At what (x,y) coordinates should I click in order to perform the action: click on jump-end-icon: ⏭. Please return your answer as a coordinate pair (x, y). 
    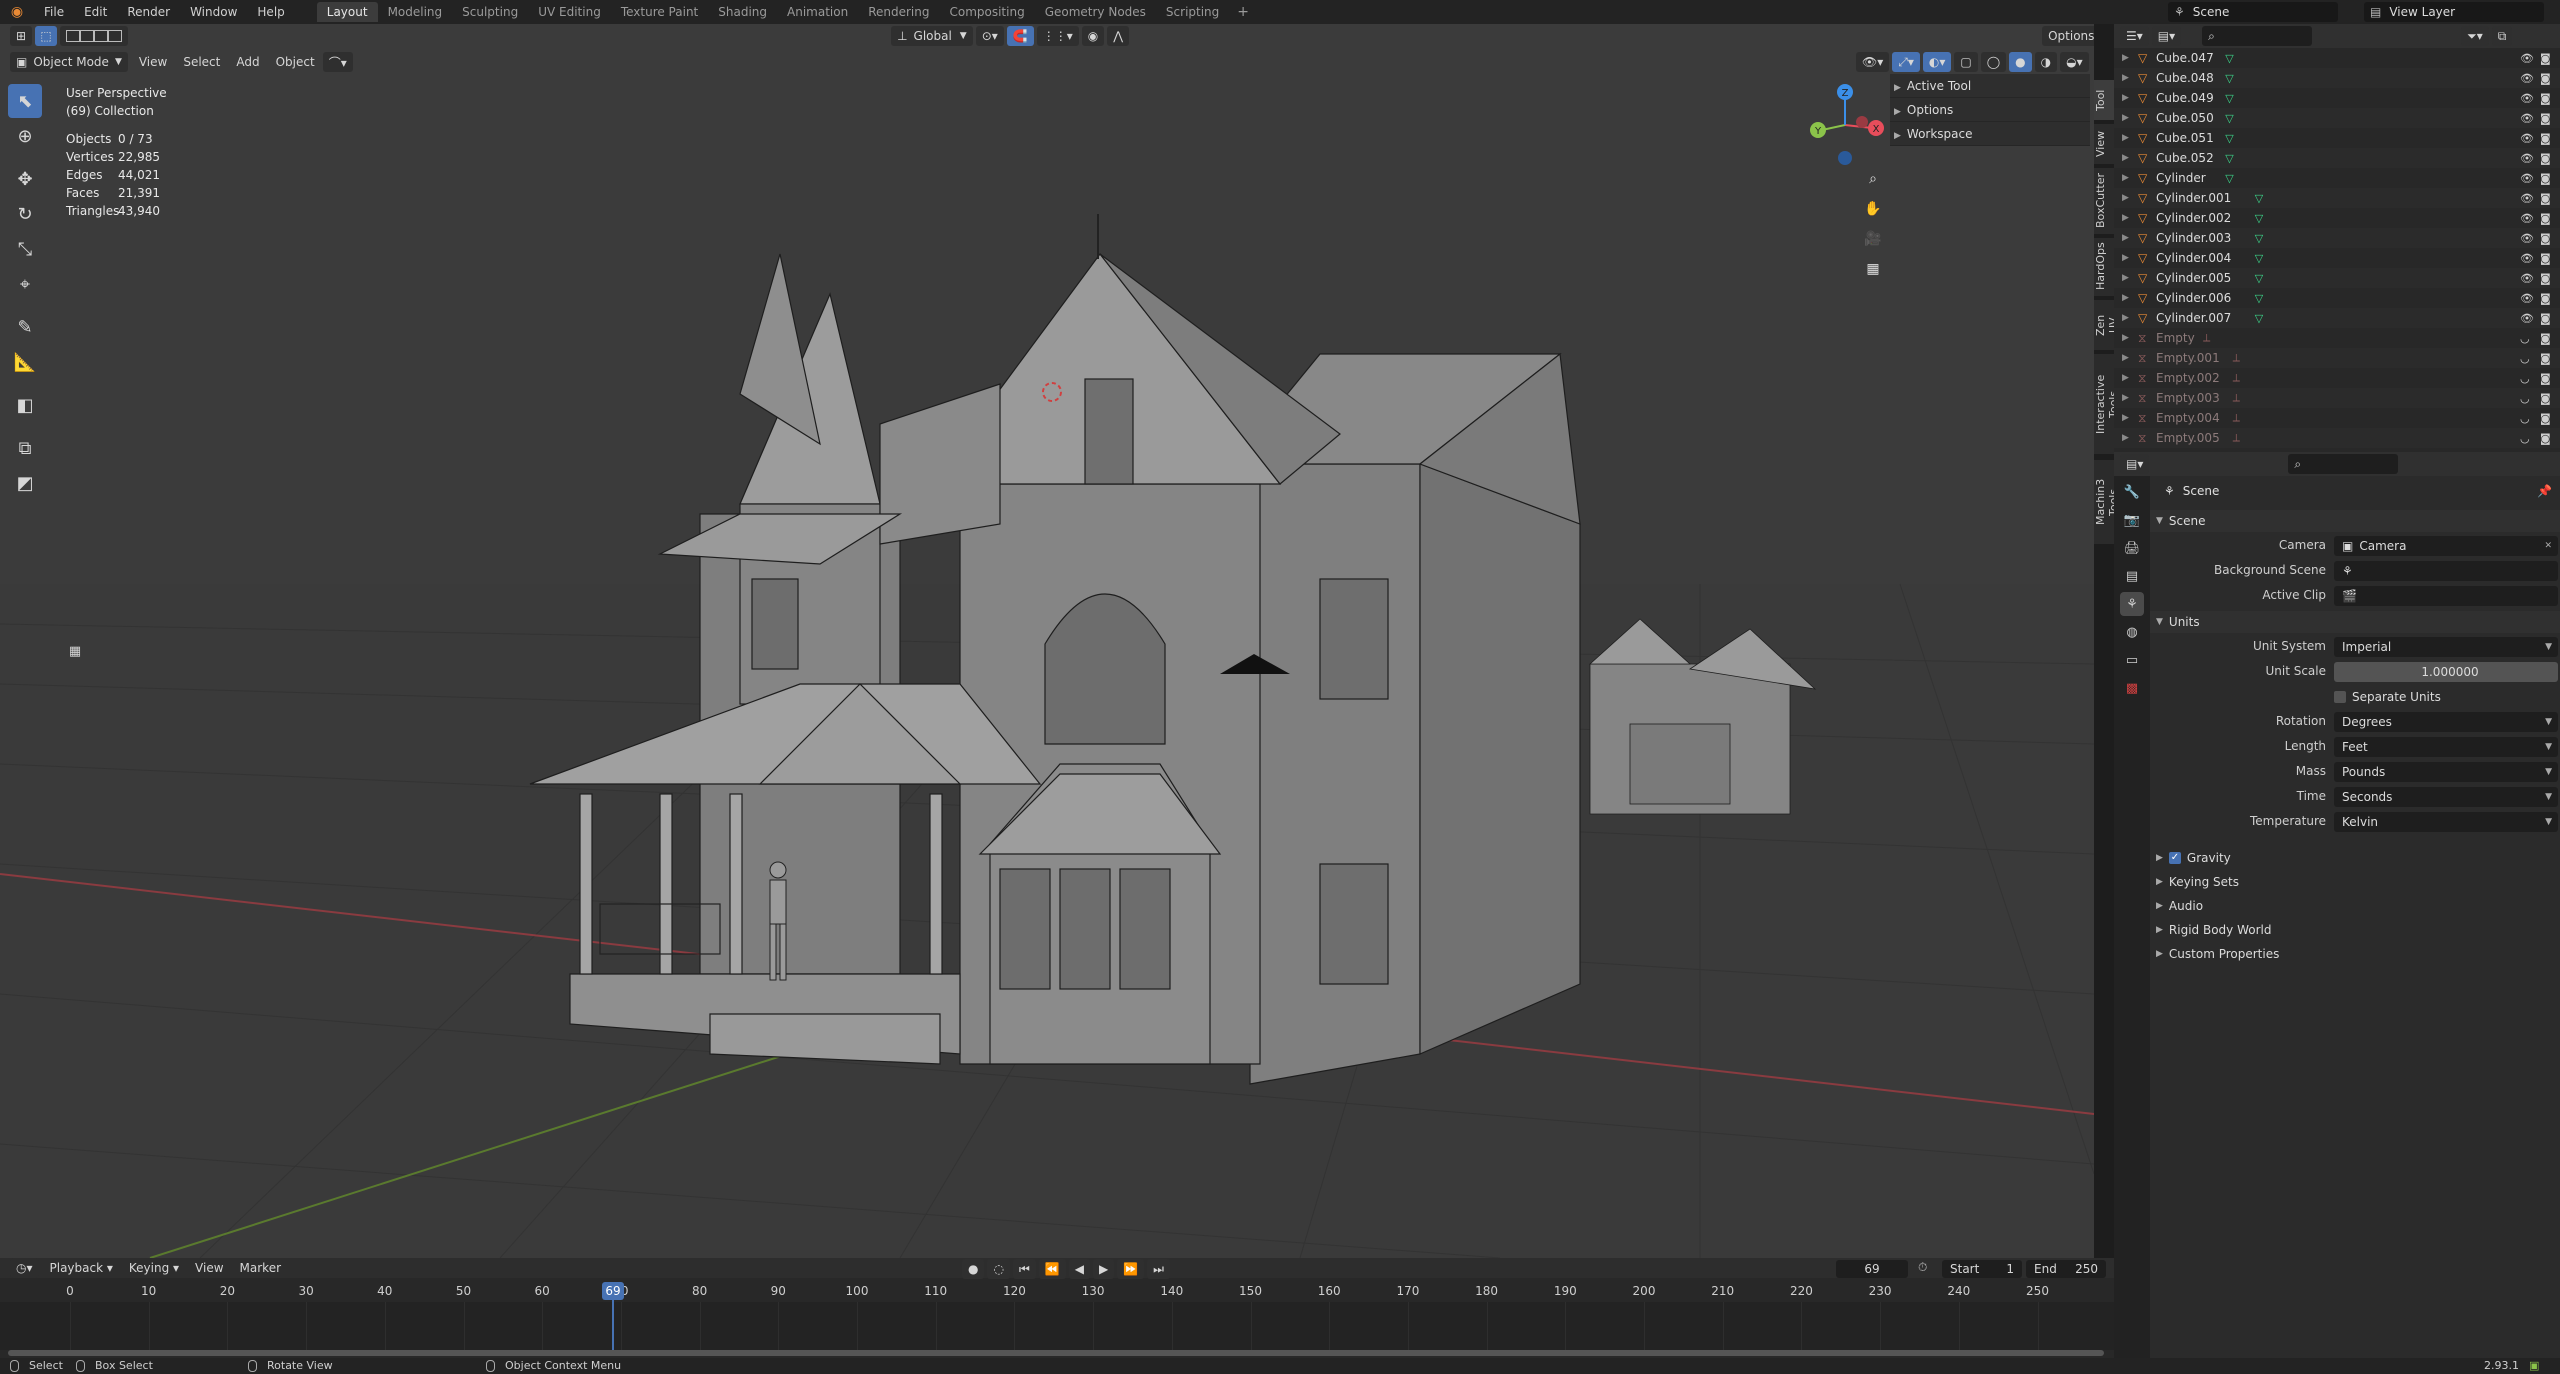
    Looking at the image, I should click on (1158, 1269).